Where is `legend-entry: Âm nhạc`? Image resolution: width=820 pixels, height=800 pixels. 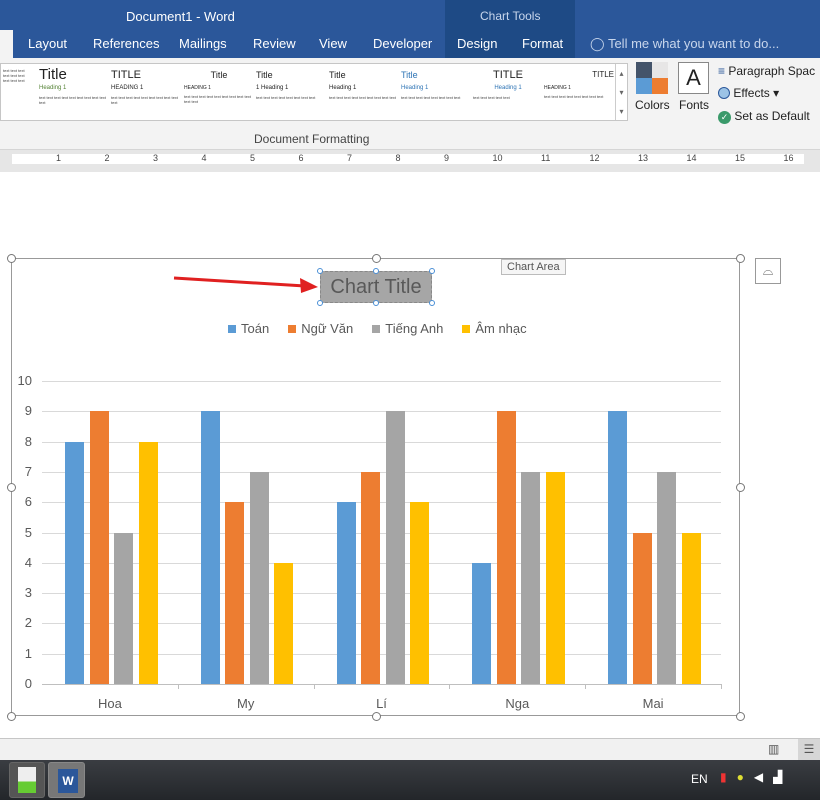 legend-entry: Âm nhạc is located at coordinates (494, 328).